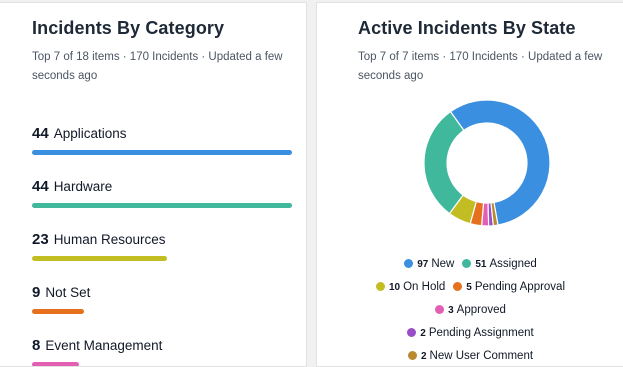  What do you see at coordinates (443, 264) in the screenshot?
I see `legend-label: New` at bounding box center [443, 264].